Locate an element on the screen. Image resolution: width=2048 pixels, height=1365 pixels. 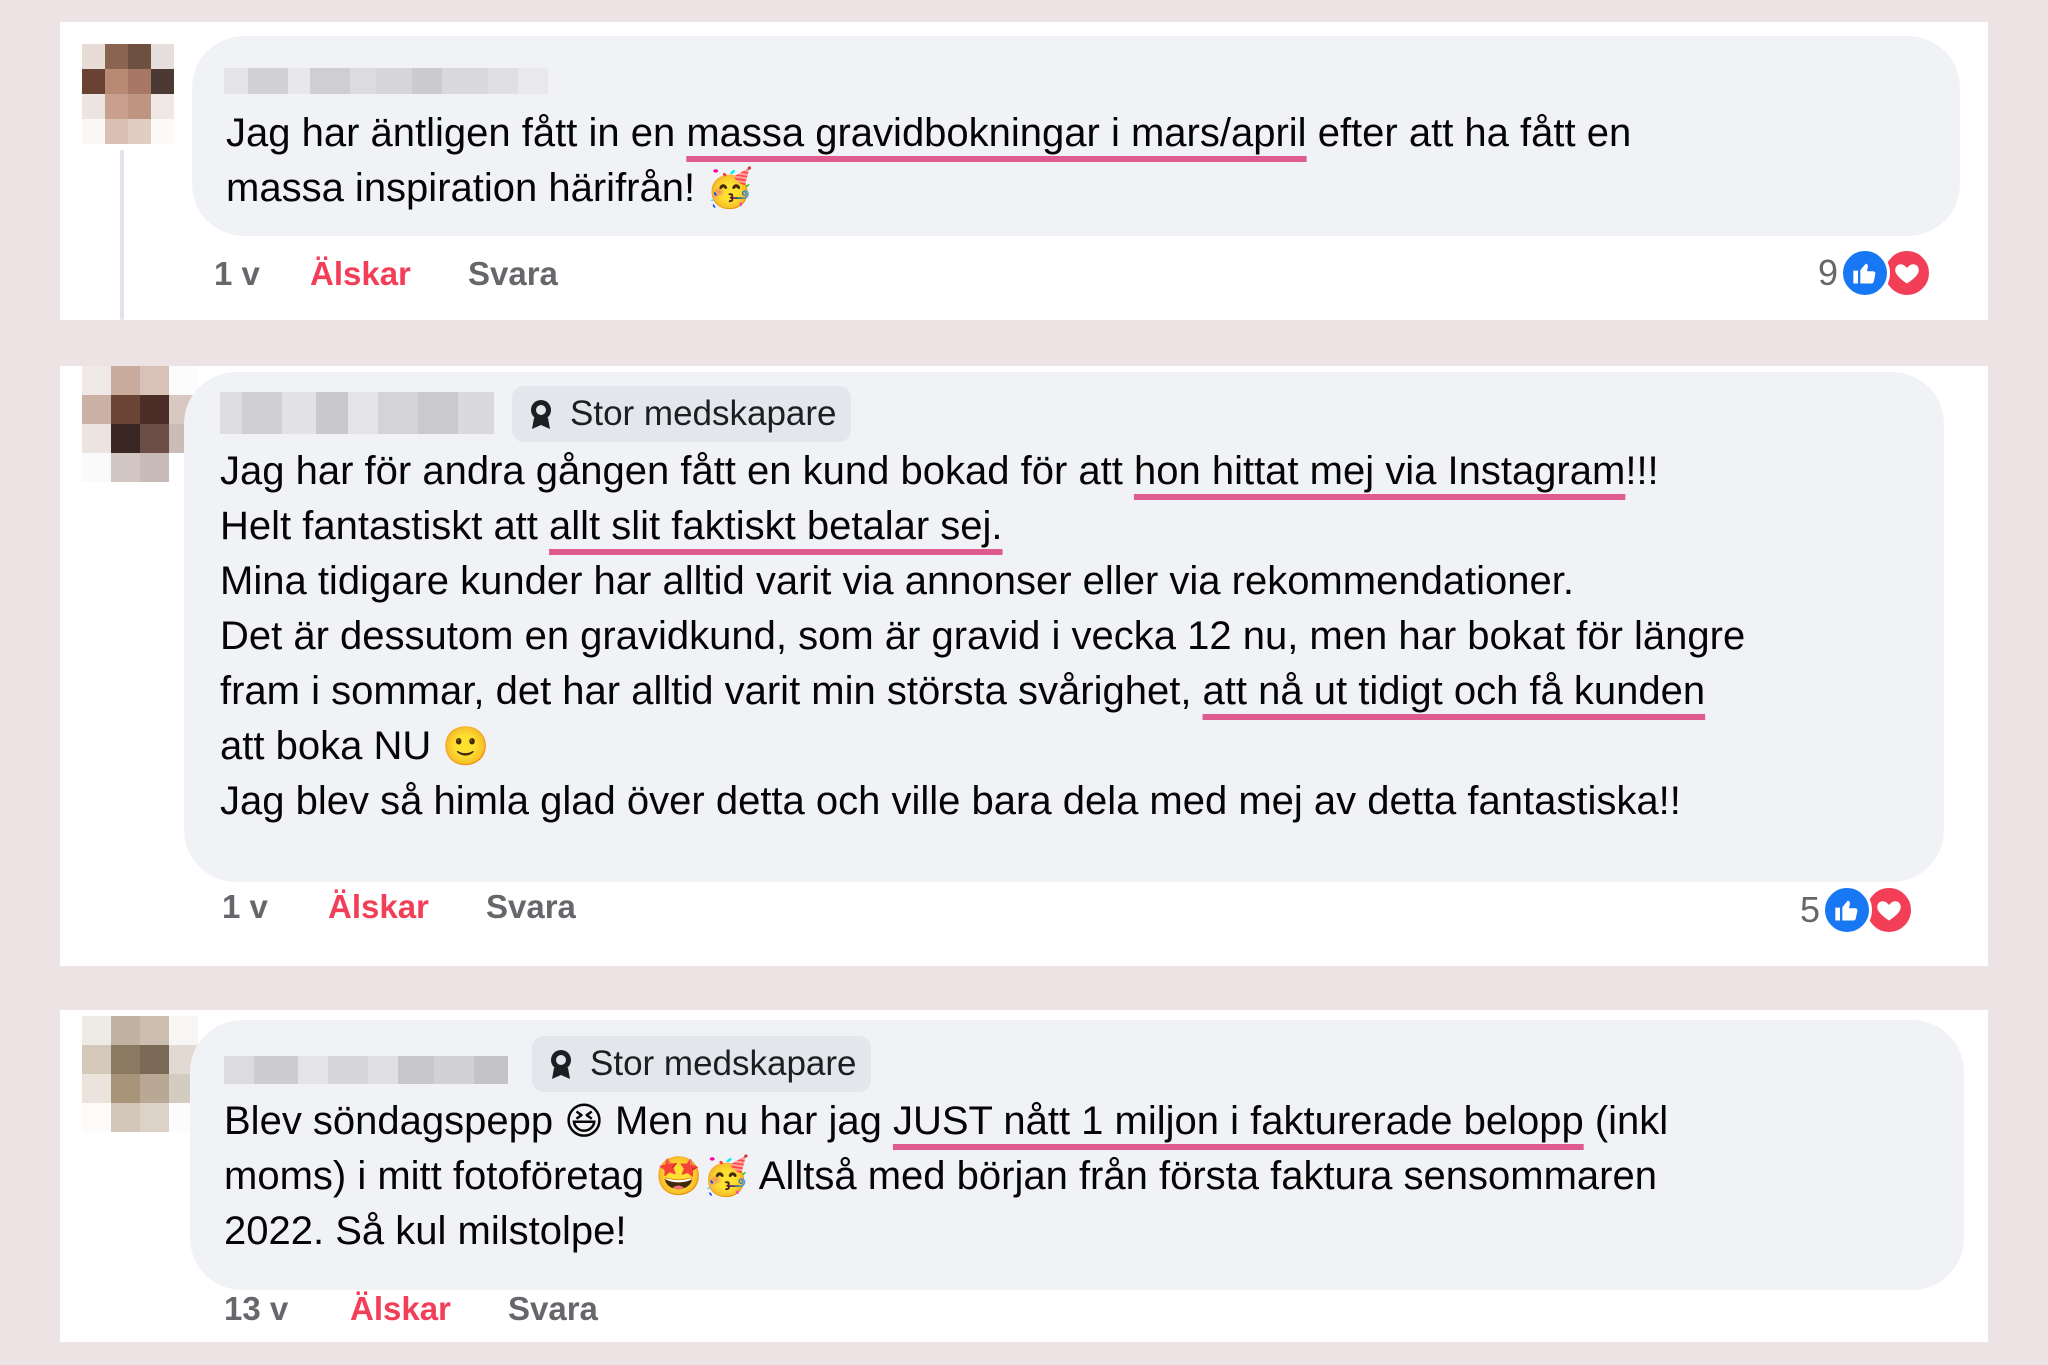
comment-text-segment: Jag har äntligen fått in en is located at coordinates (456, 133).